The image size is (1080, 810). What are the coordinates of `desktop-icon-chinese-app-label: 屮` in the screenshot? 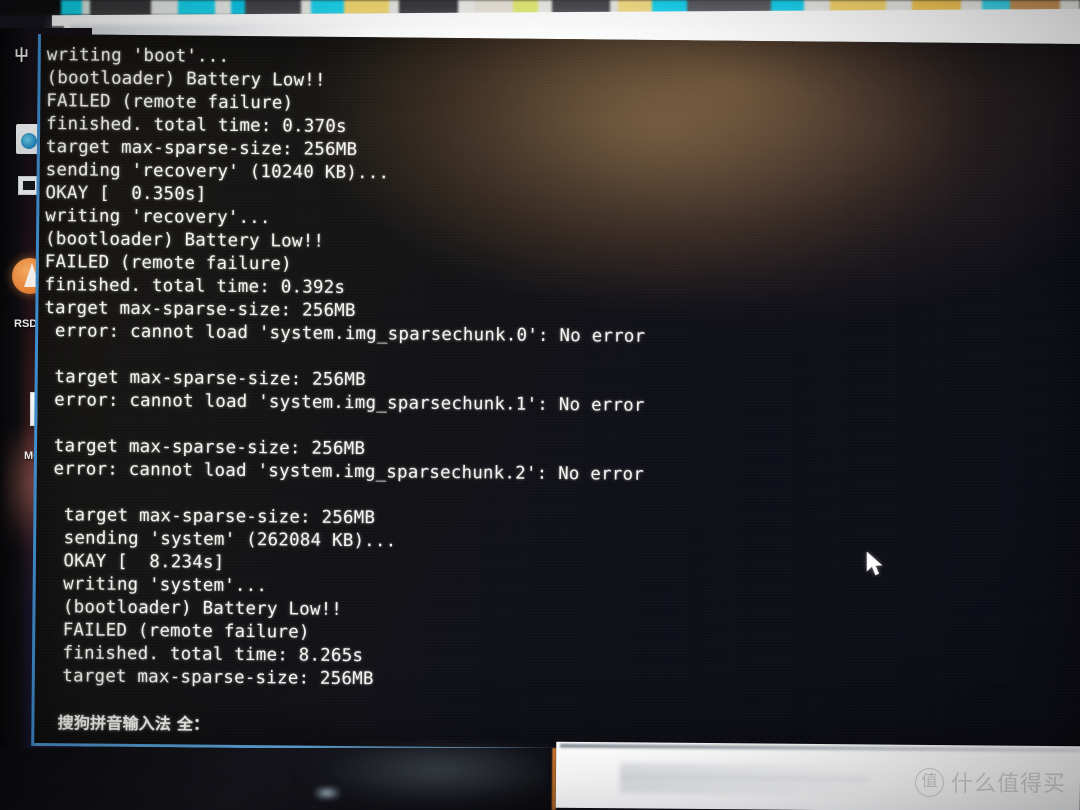 It's located at (21, 54).